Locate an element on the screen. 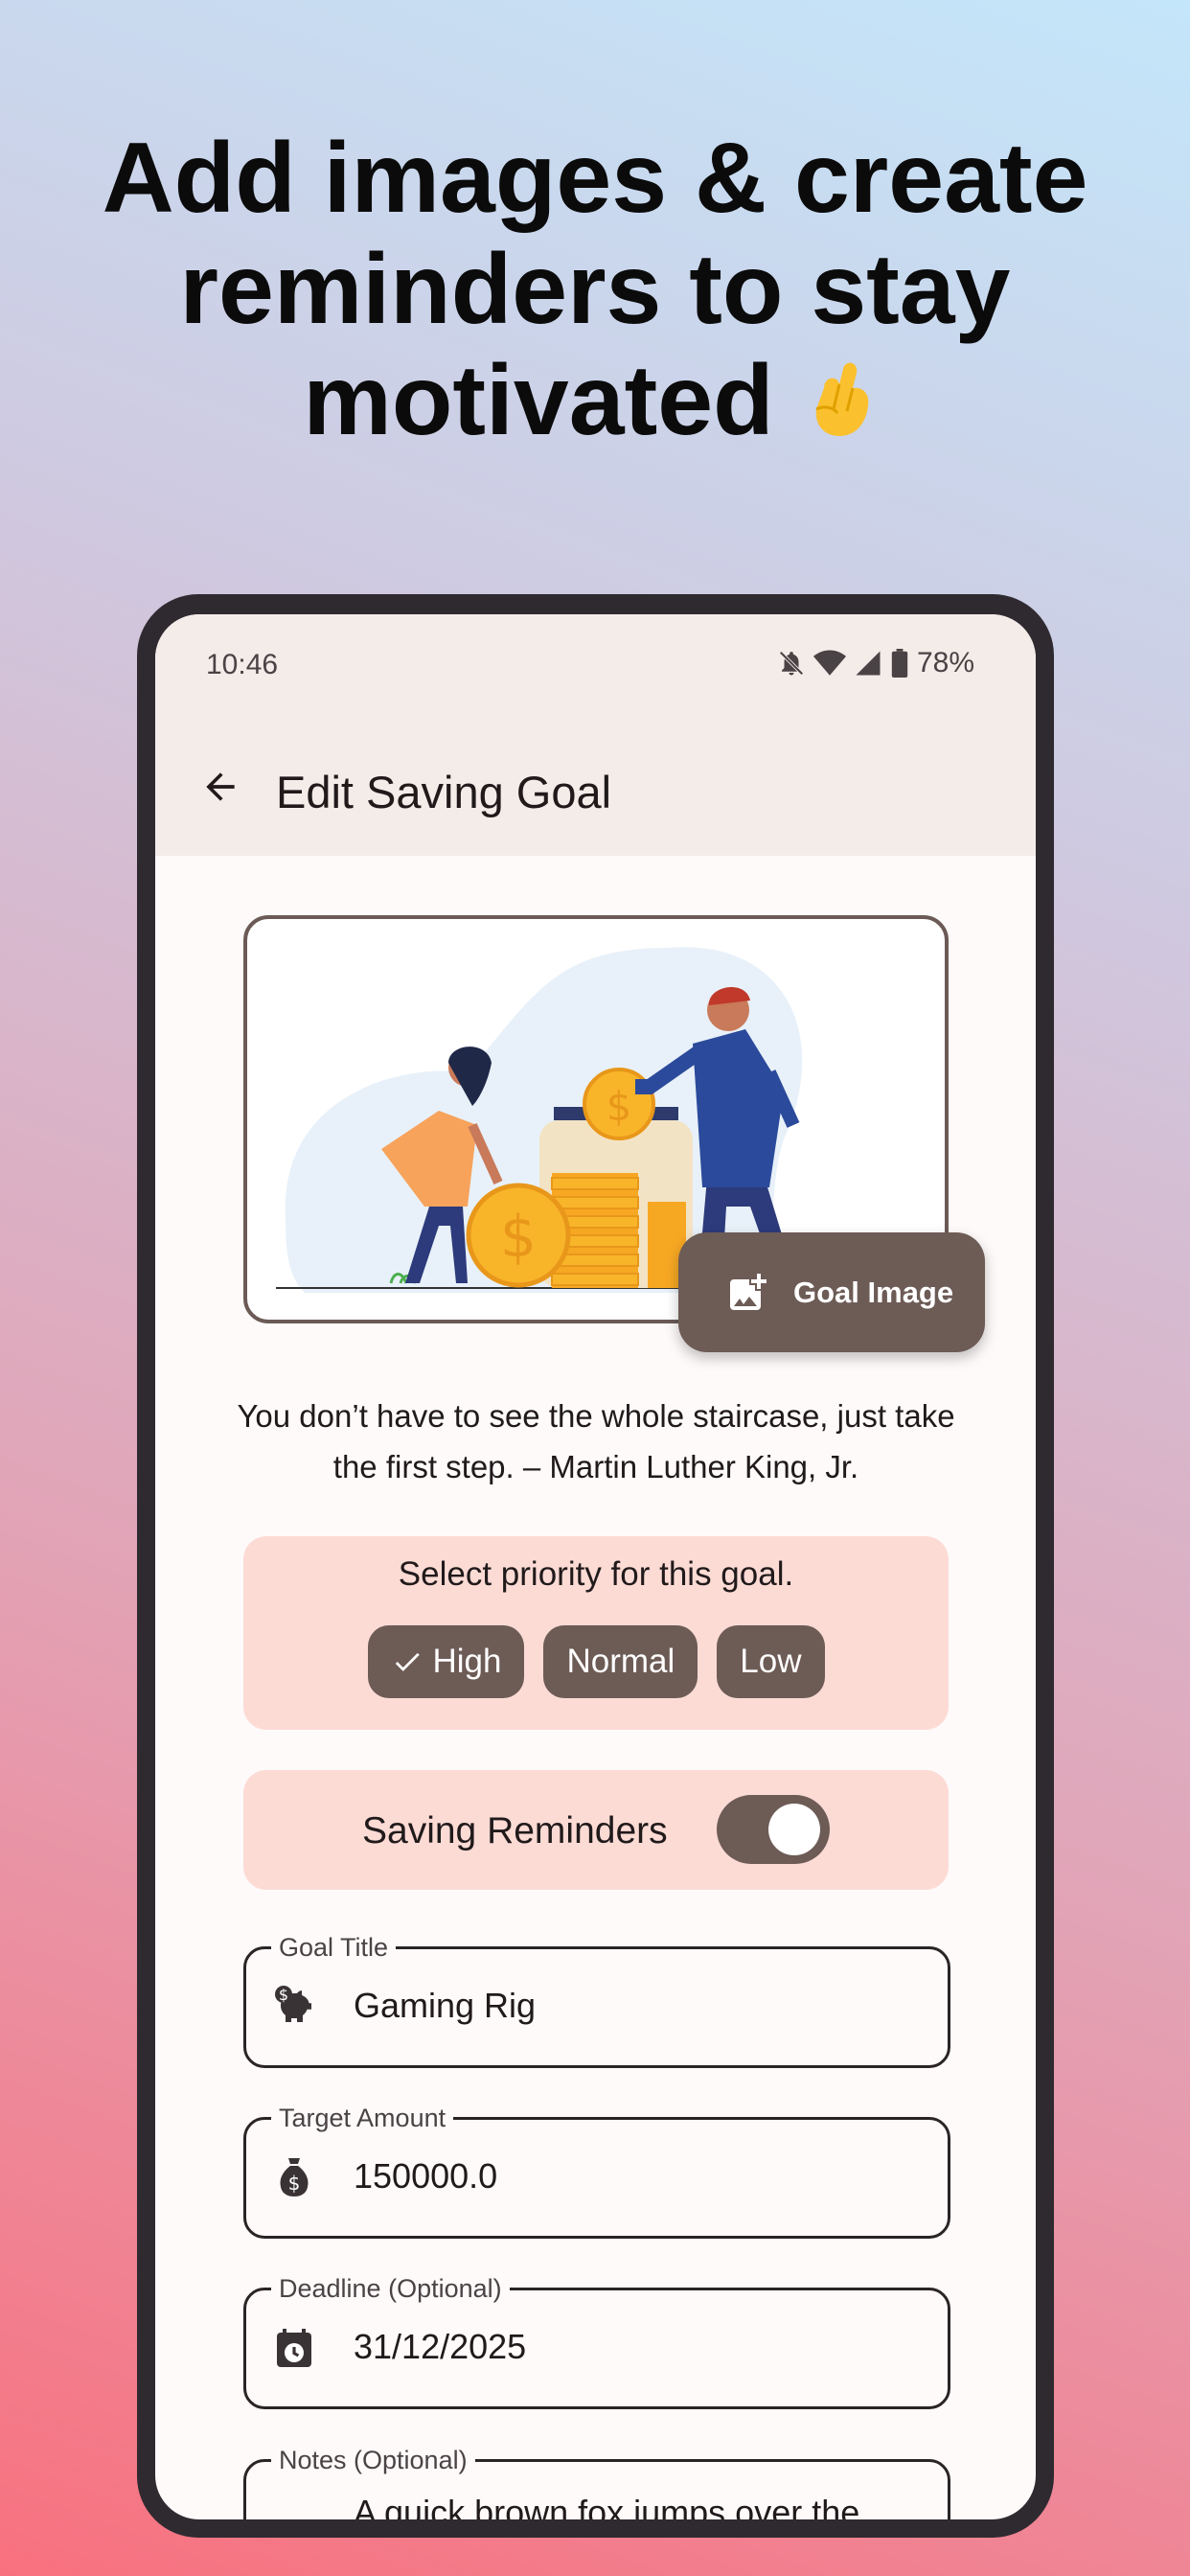  status-time: 10:46 is located at coordinates (243, 665).